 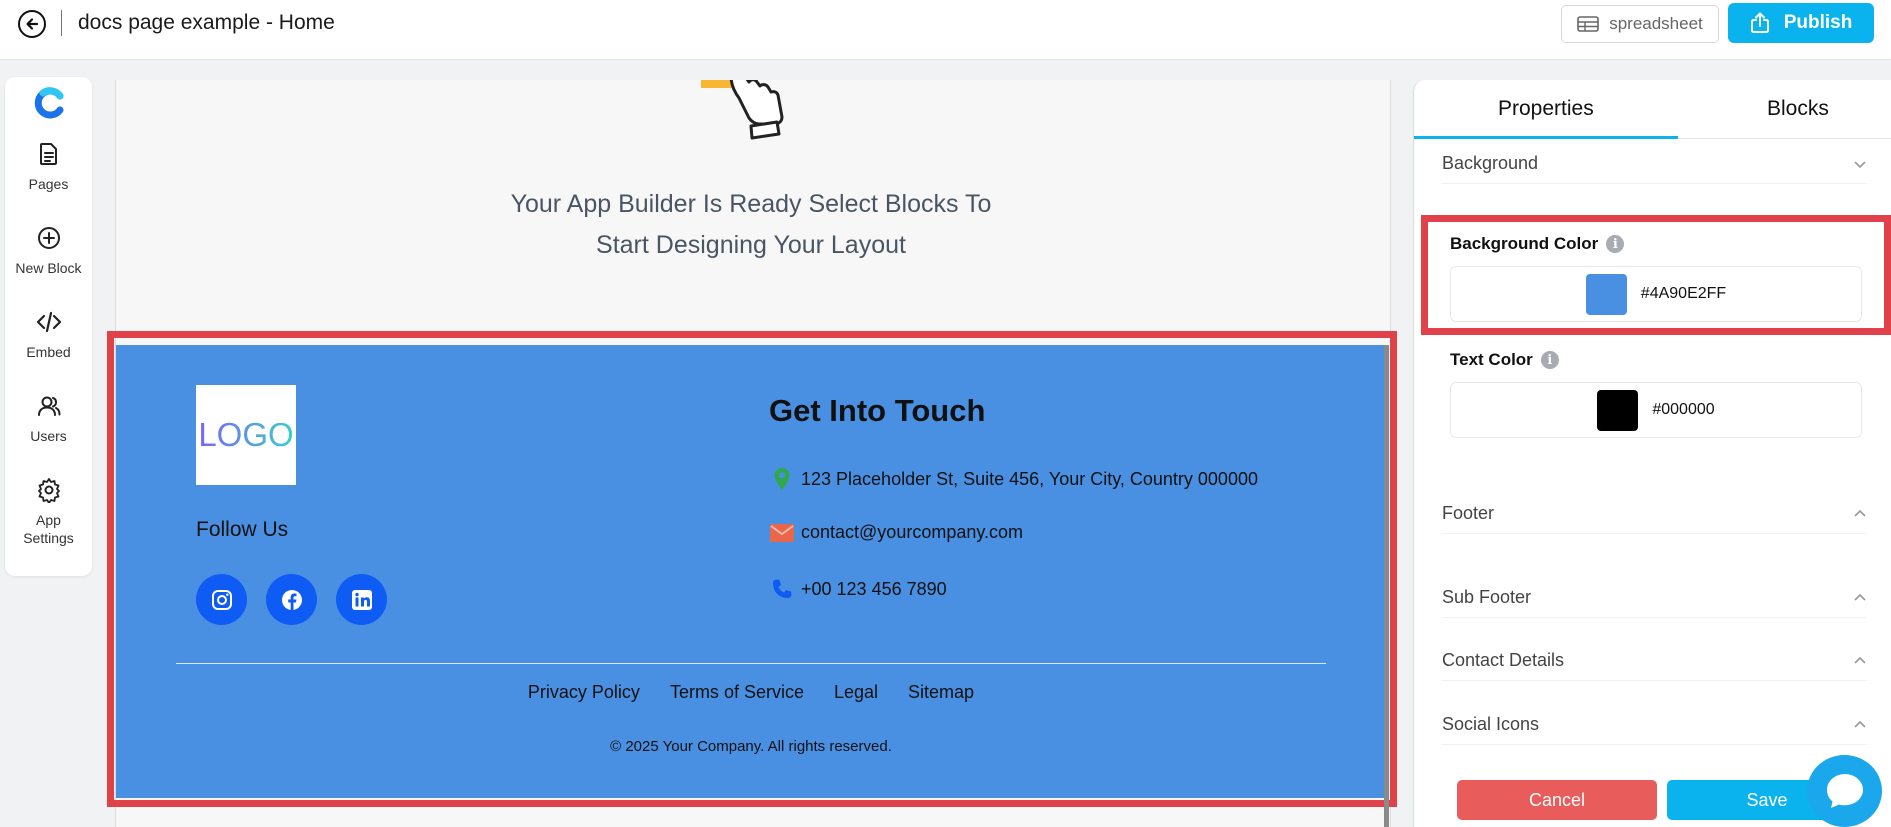 I want to click on active-tab-indicator, so click(x=1546, y=137).